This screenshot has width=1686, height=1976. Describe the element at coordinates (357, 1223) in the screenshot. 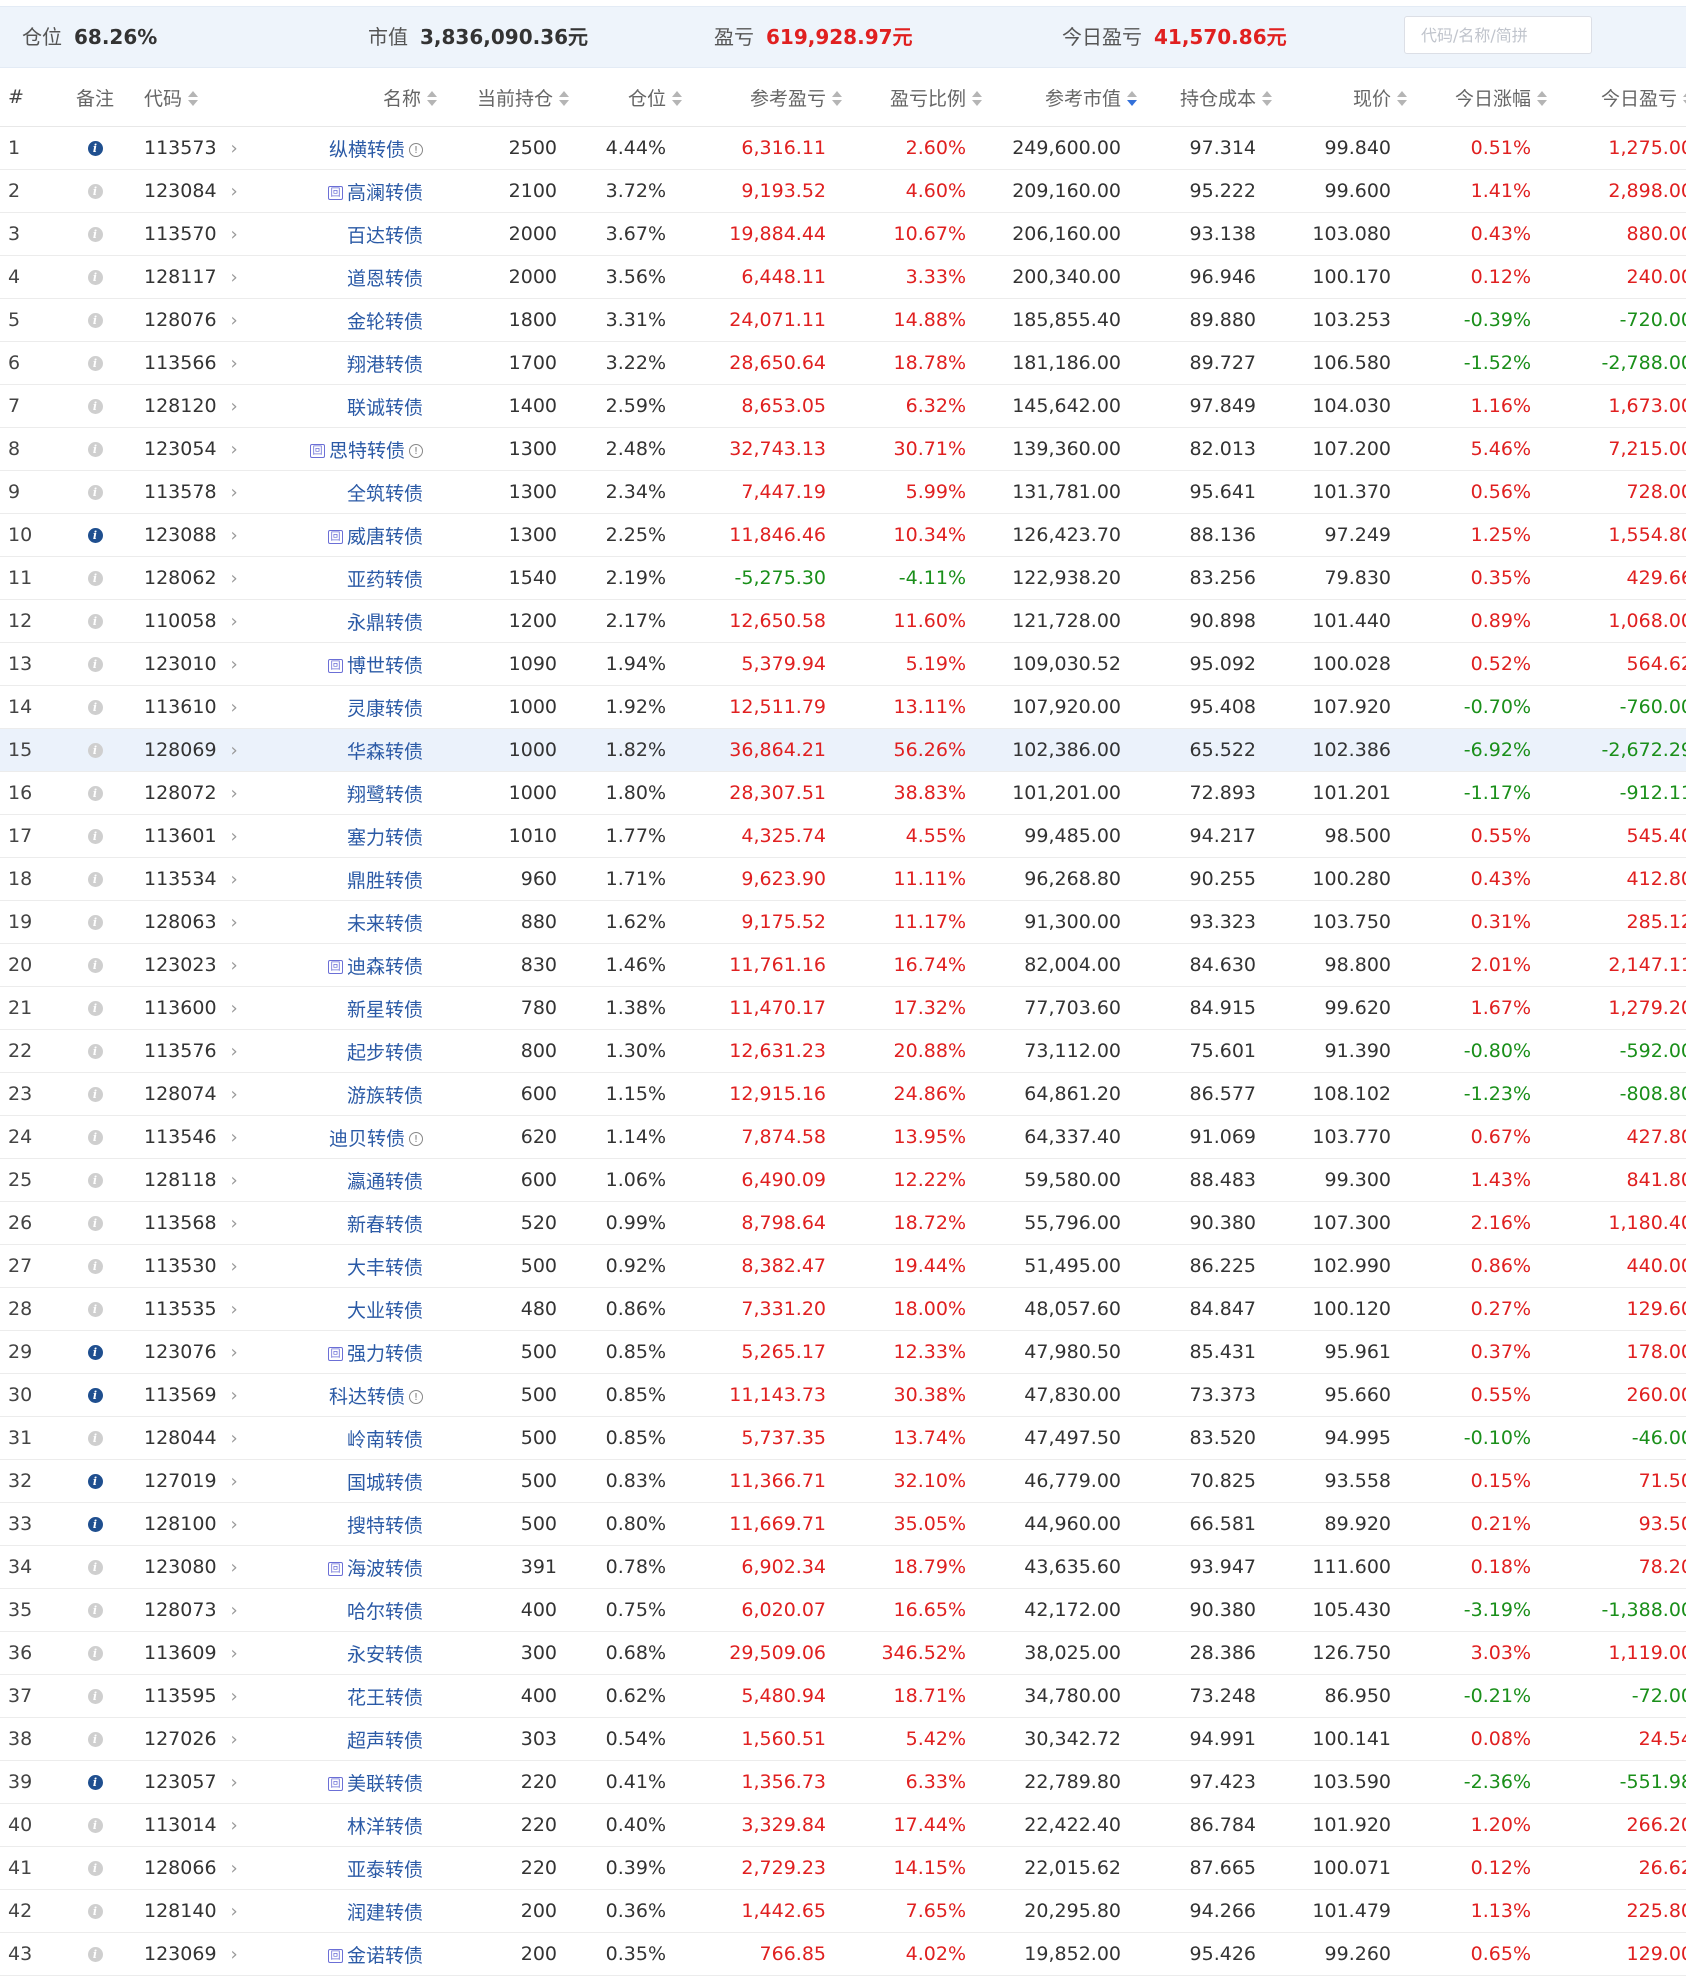

I see `cell-name: 新春转债` at that location.